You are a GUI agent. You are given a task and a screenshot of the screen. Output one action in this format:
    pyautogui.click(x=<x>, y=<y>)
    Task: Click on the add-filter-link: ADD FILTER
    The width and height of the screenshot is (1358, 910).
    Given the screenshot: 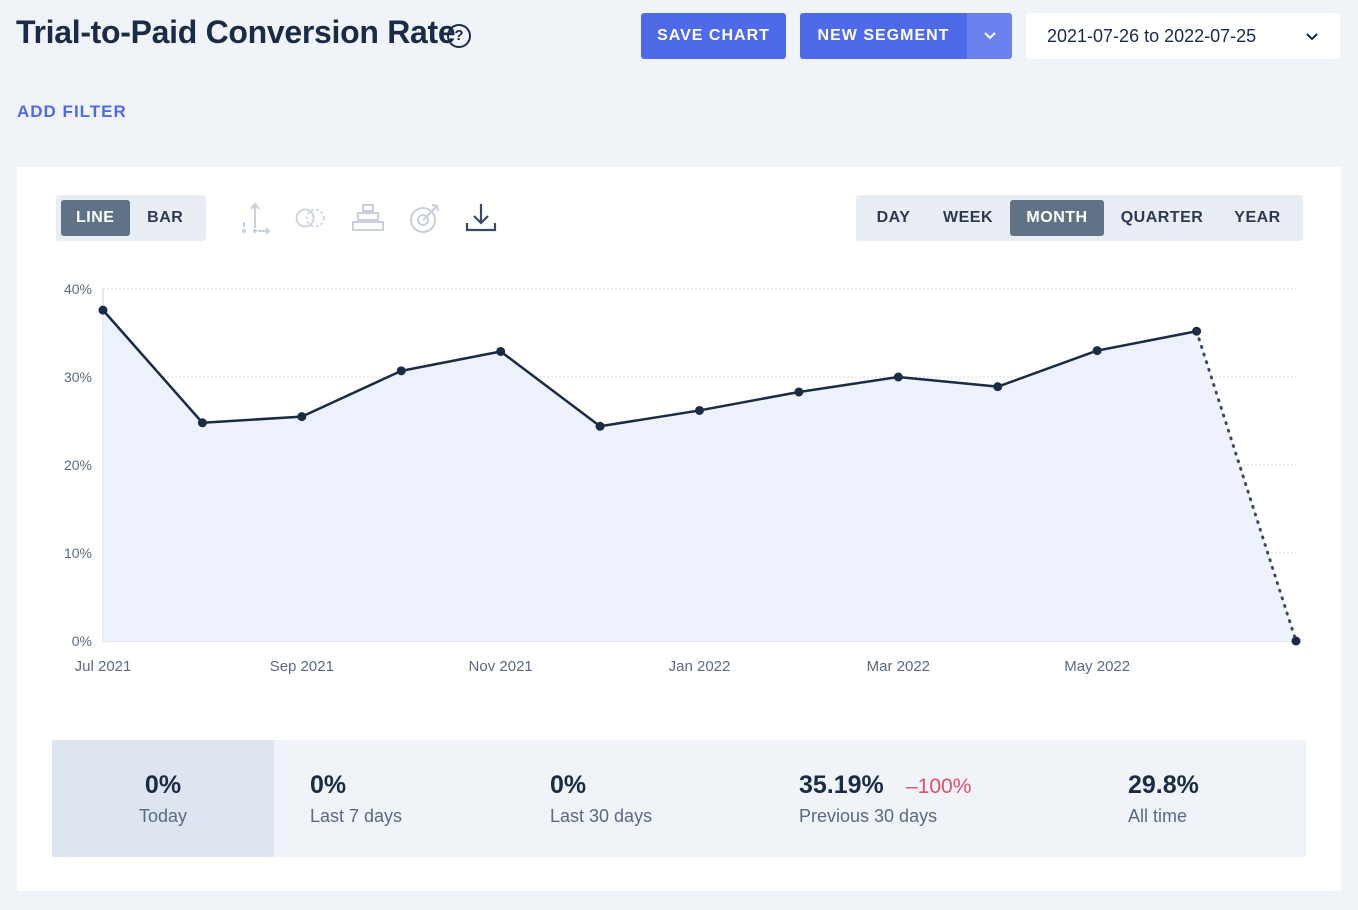 What is the action you would take?
    pyautogui.click(x=72, y=112)
    